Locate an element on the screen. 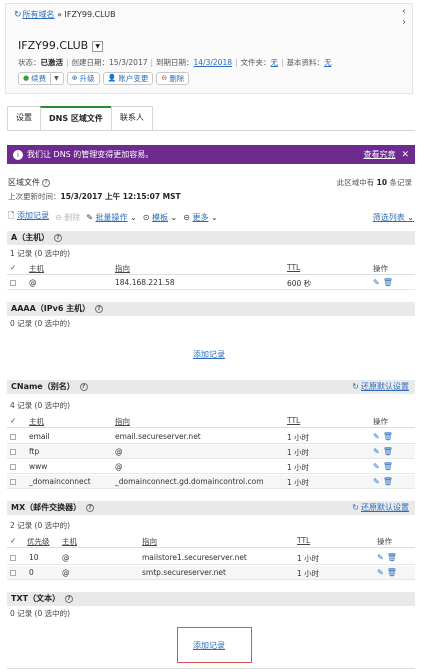 The width and height of the screenshot is (433, 672). row-host: www is located at coordinates (38, 466).